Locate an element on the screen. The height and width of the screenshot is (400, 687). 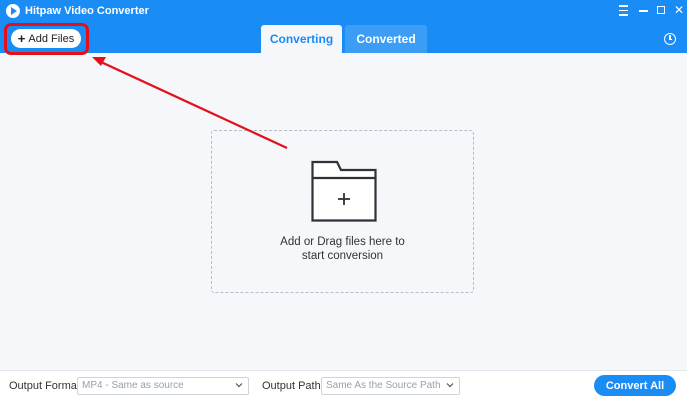
close-icon: ✕ is located at coordinates (679, 10).